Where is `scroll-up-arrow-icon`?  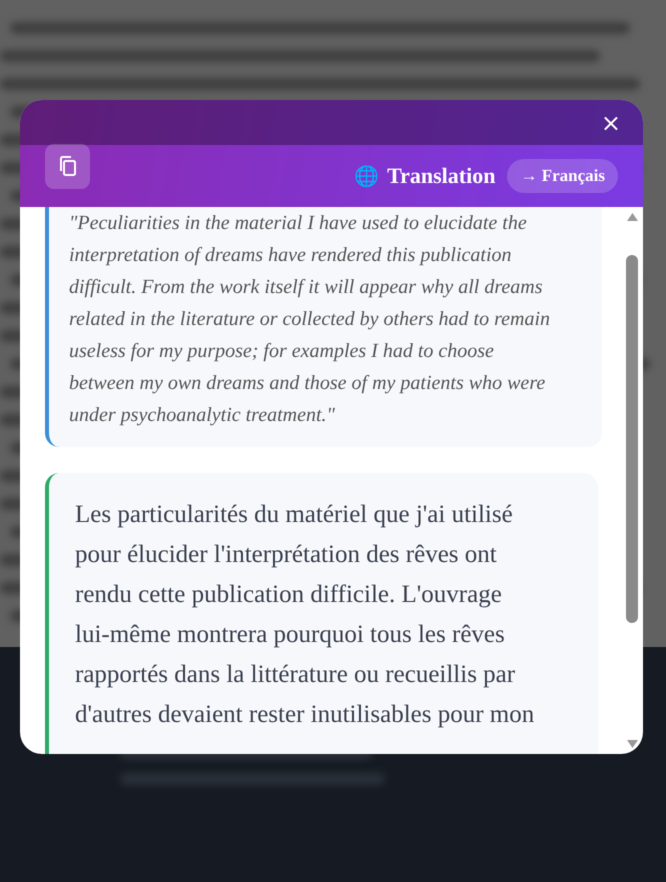 scroll-up-arrow-icon is located at coordinates (632, 217).